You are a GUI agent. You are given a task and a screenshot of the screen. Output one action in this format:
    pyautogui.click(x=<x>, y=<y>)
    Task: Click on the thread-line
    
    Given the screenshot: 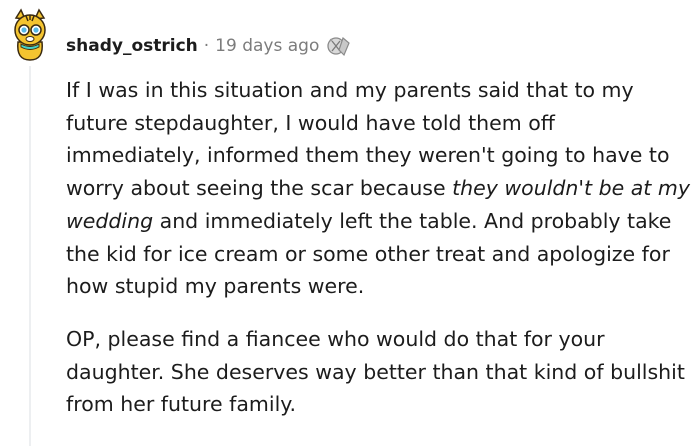 What is the action you would take?
    pyautogui.click(x=30, y=256)
    